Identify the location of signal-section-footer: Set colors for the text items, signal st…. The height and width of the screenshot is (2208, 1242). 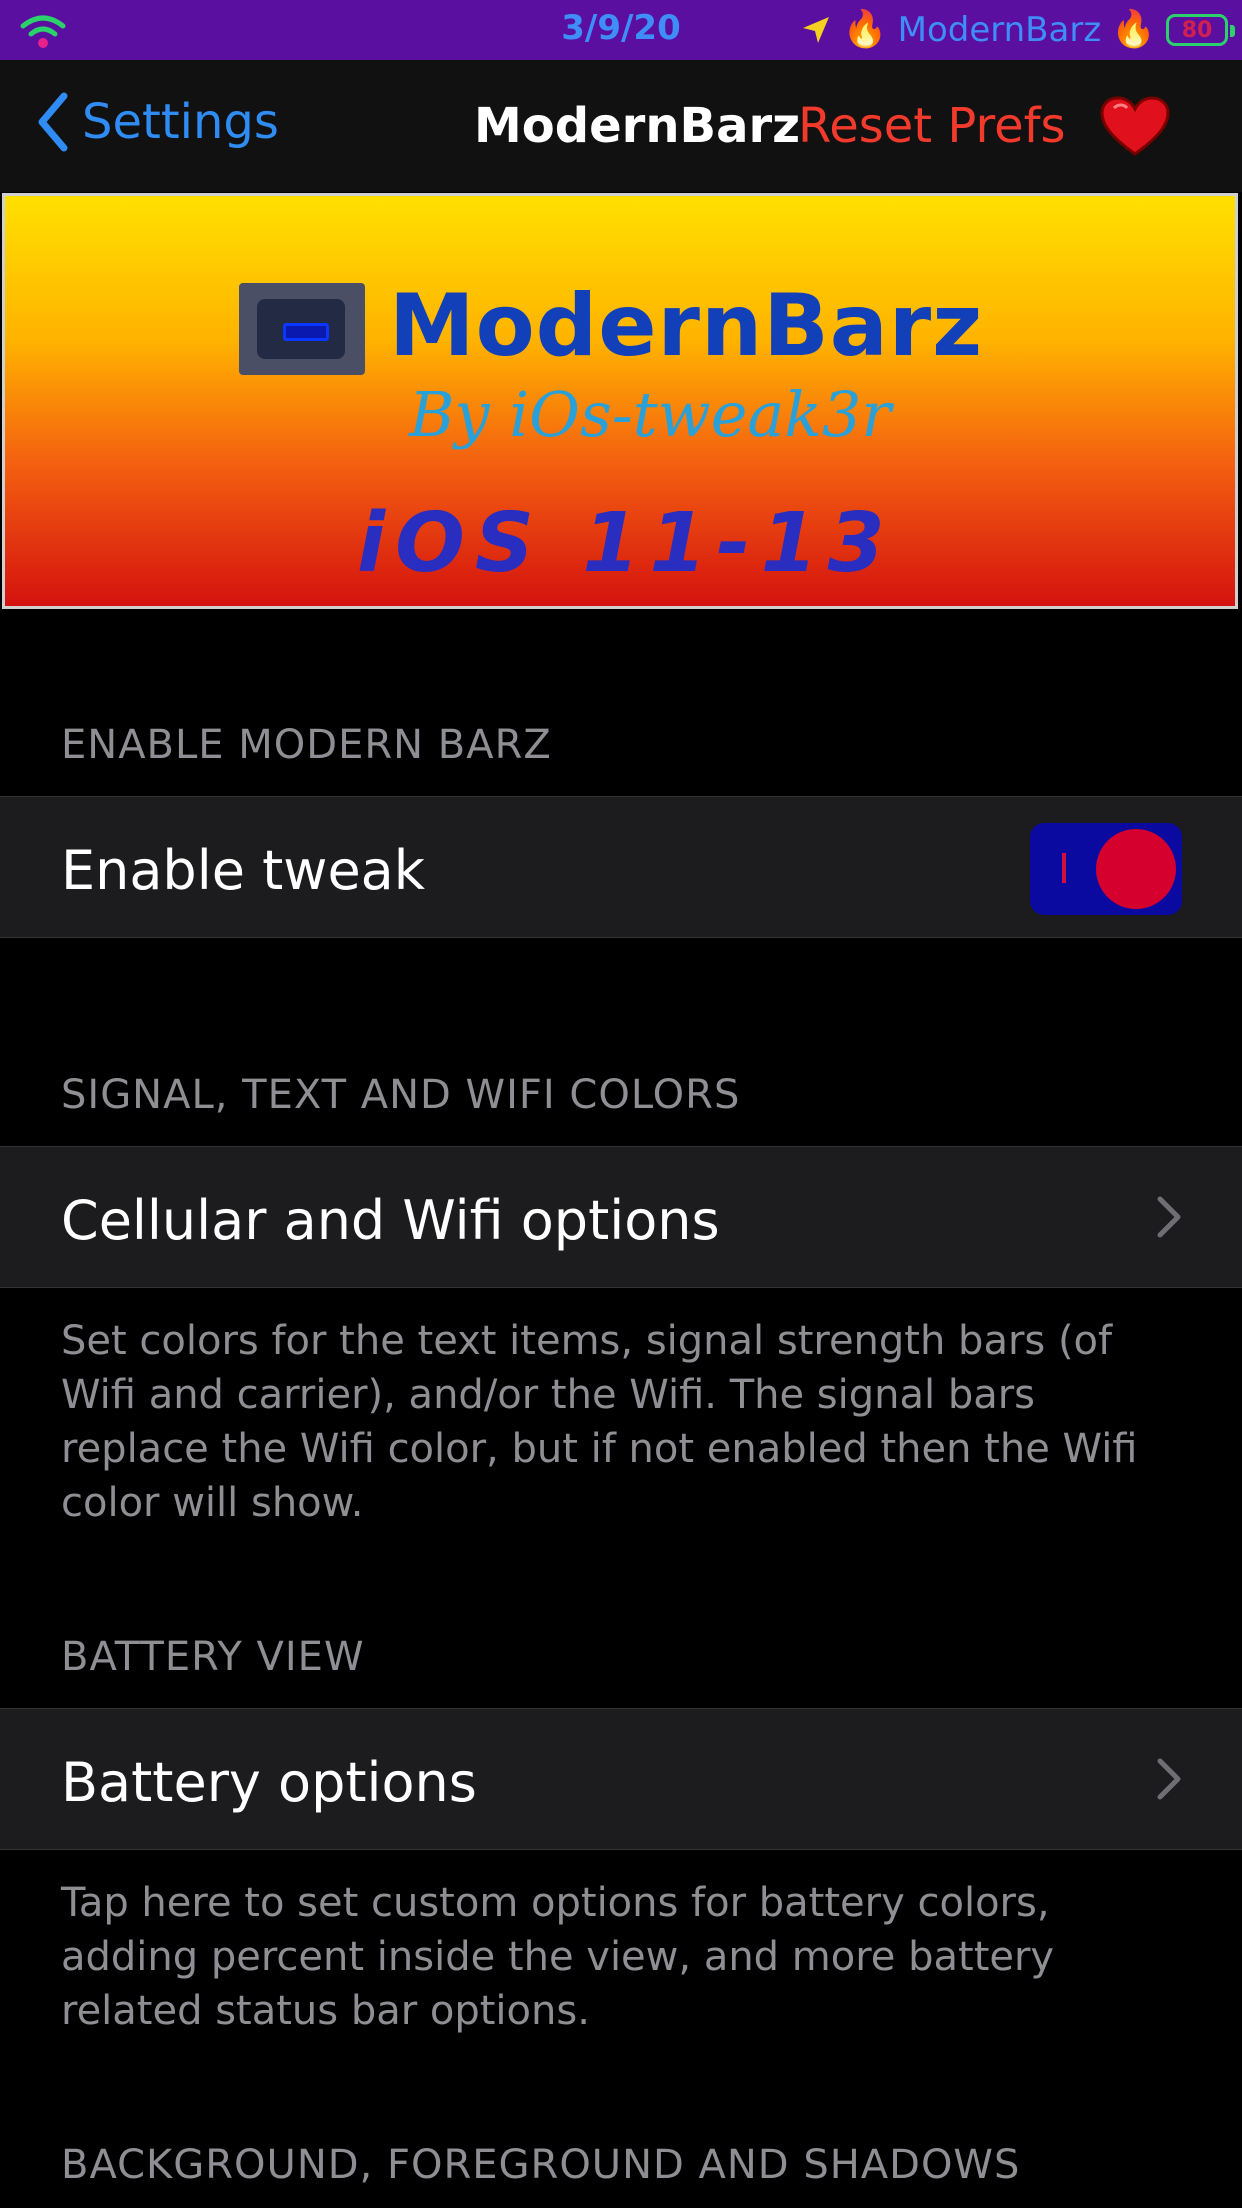
(599, 1422).